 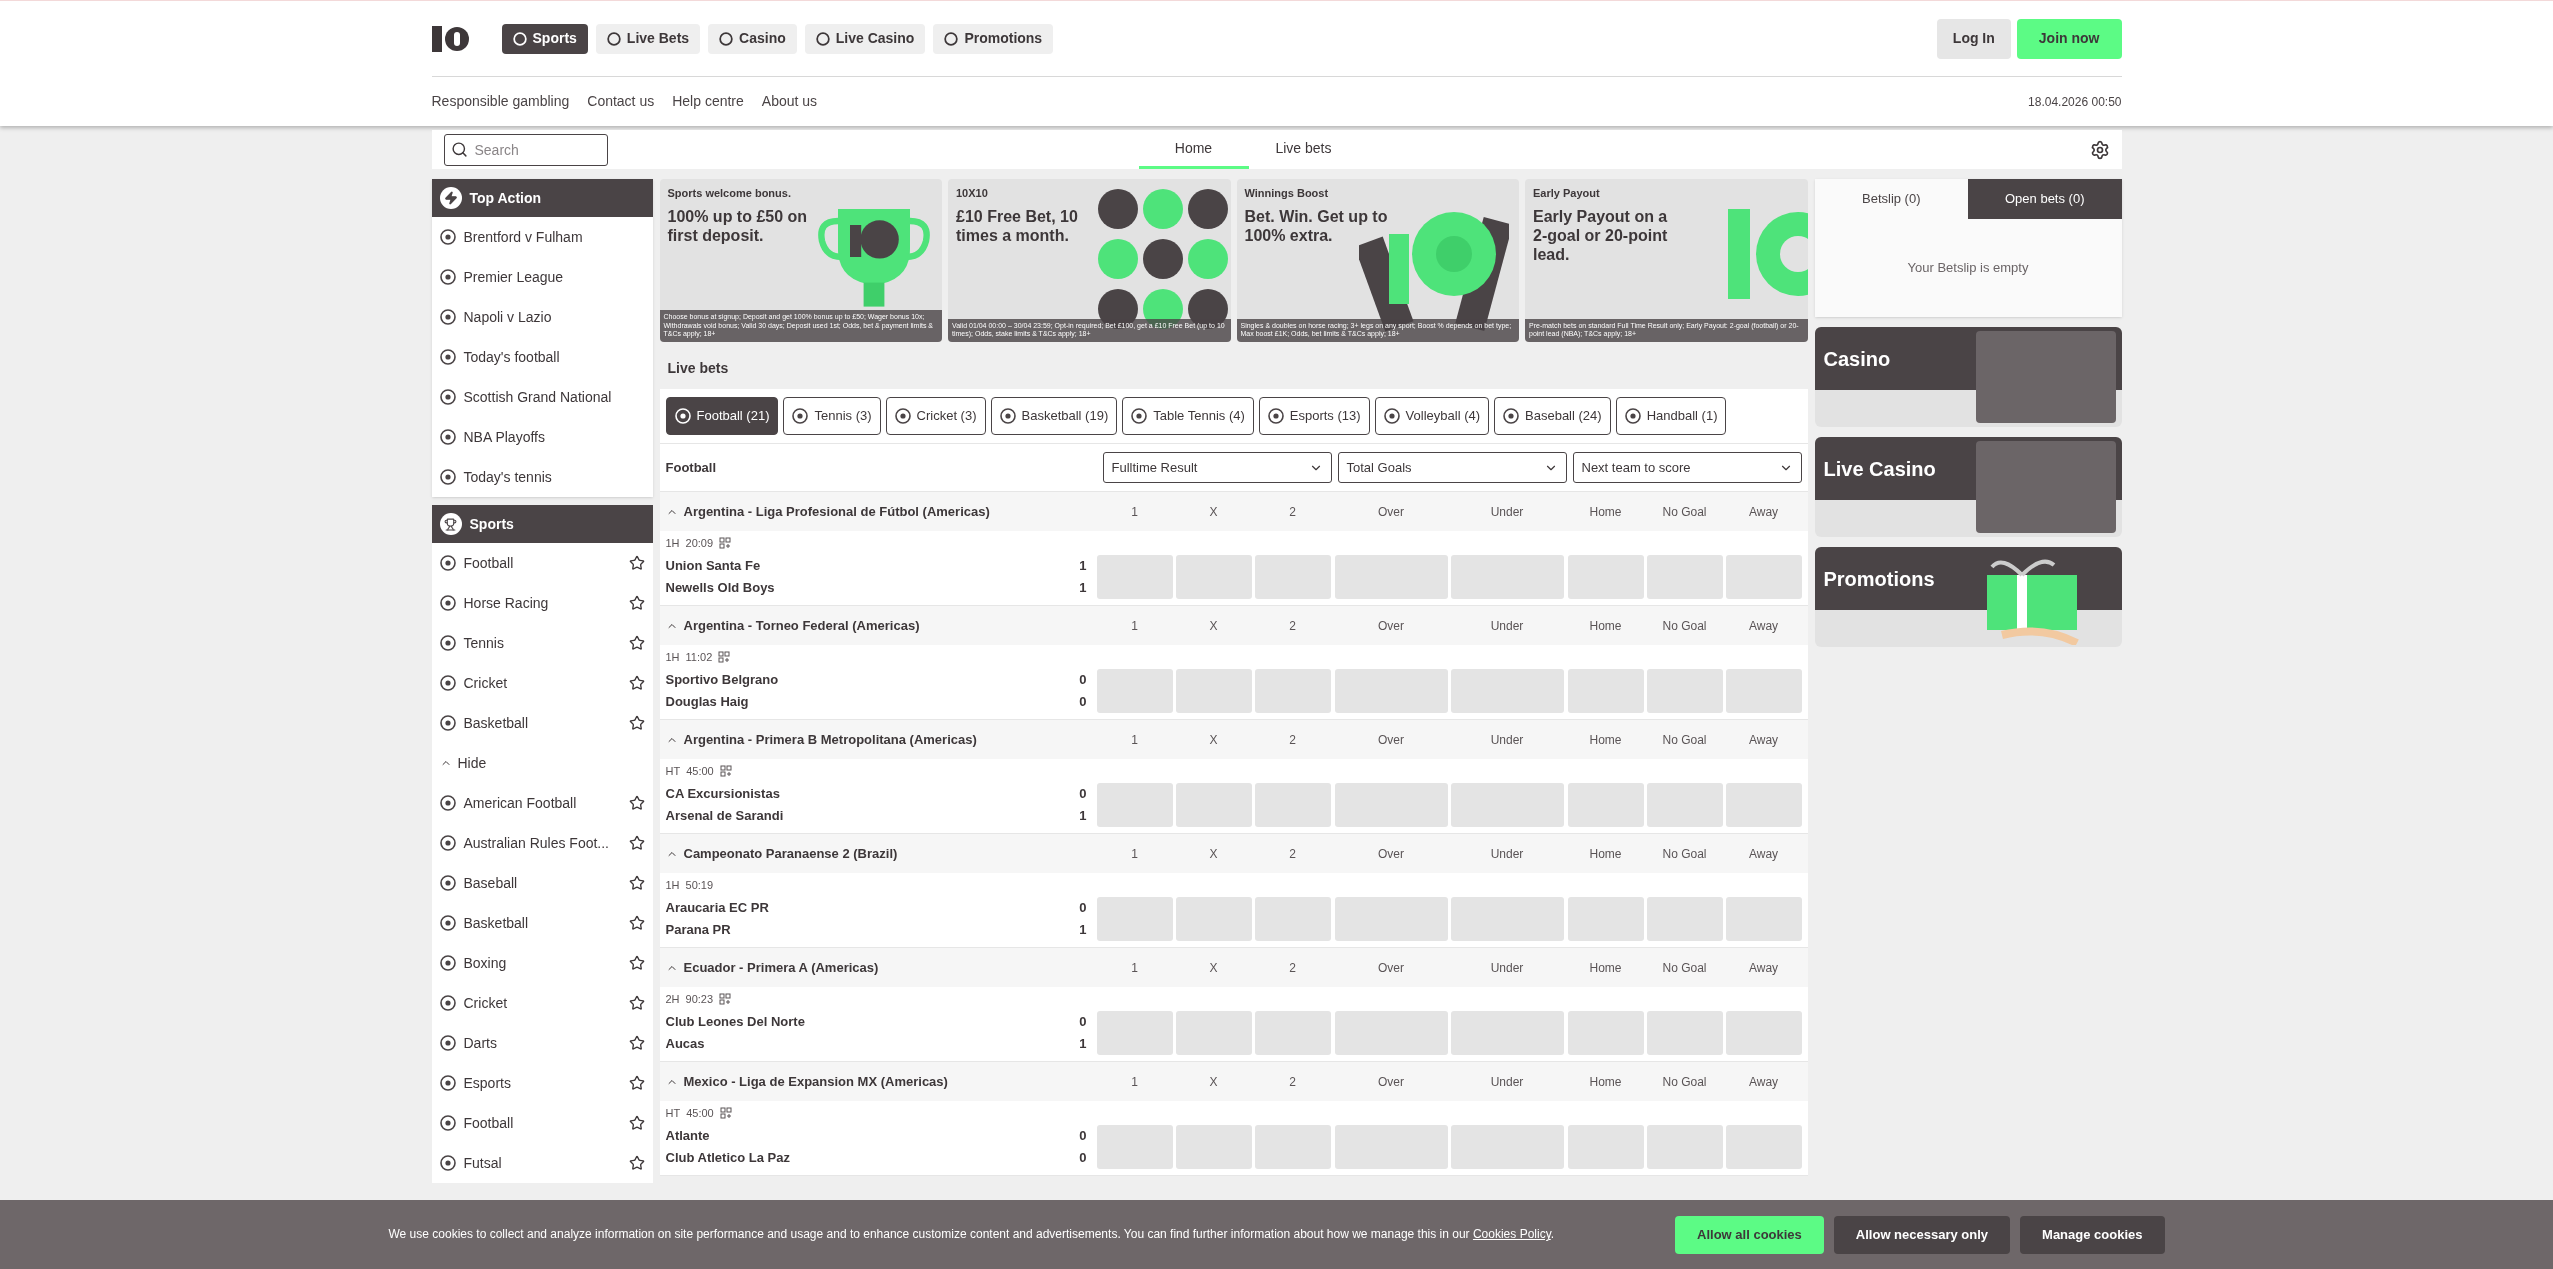 I want to click on footer-link: About us, so click(x=789, y=101).